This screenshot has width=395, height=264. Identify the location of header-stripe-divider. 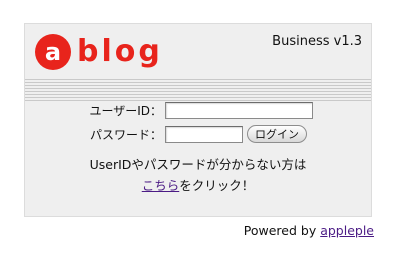
(198, 90).